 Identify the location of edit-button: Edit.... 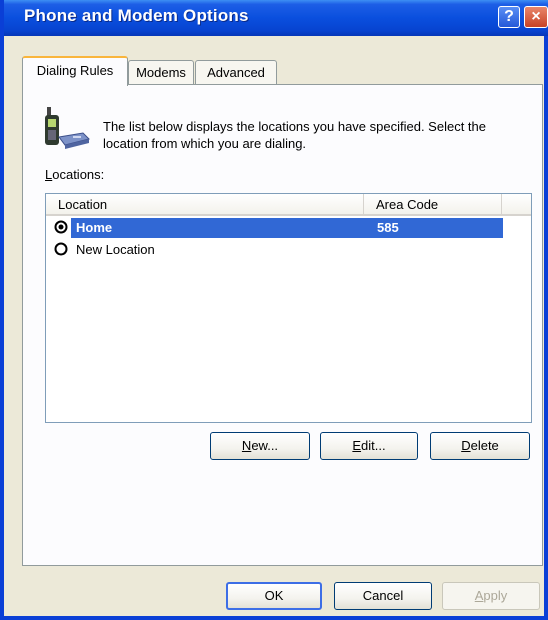
(369, 446).